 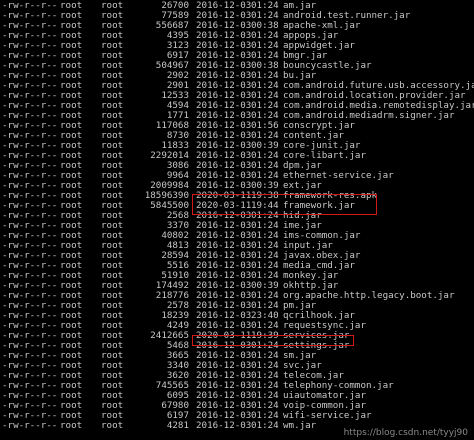 I want to click on file-owner: root, so click(x=71, y=425).